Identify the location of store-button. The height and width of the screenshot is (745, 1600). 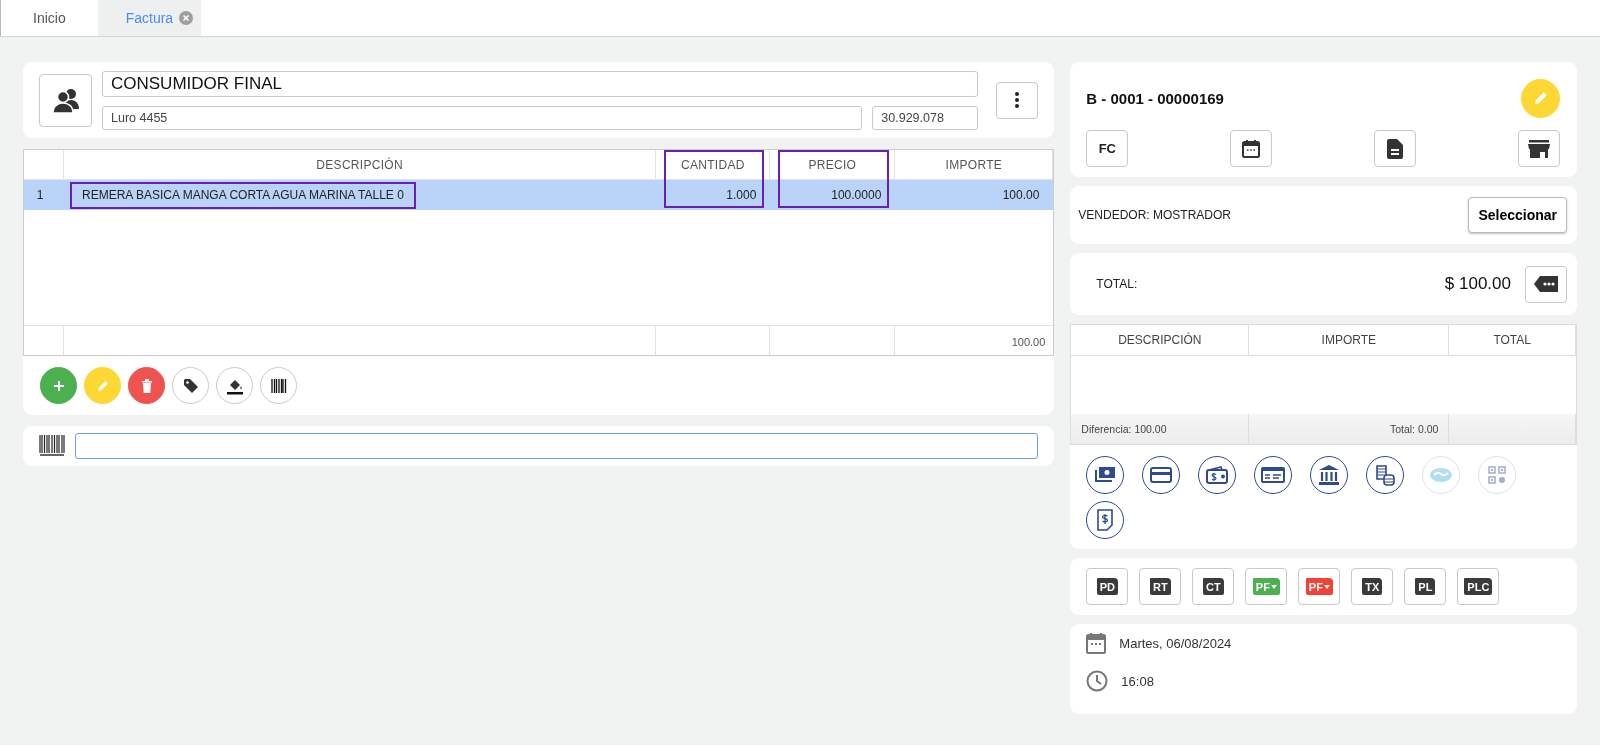
(1539, 148).